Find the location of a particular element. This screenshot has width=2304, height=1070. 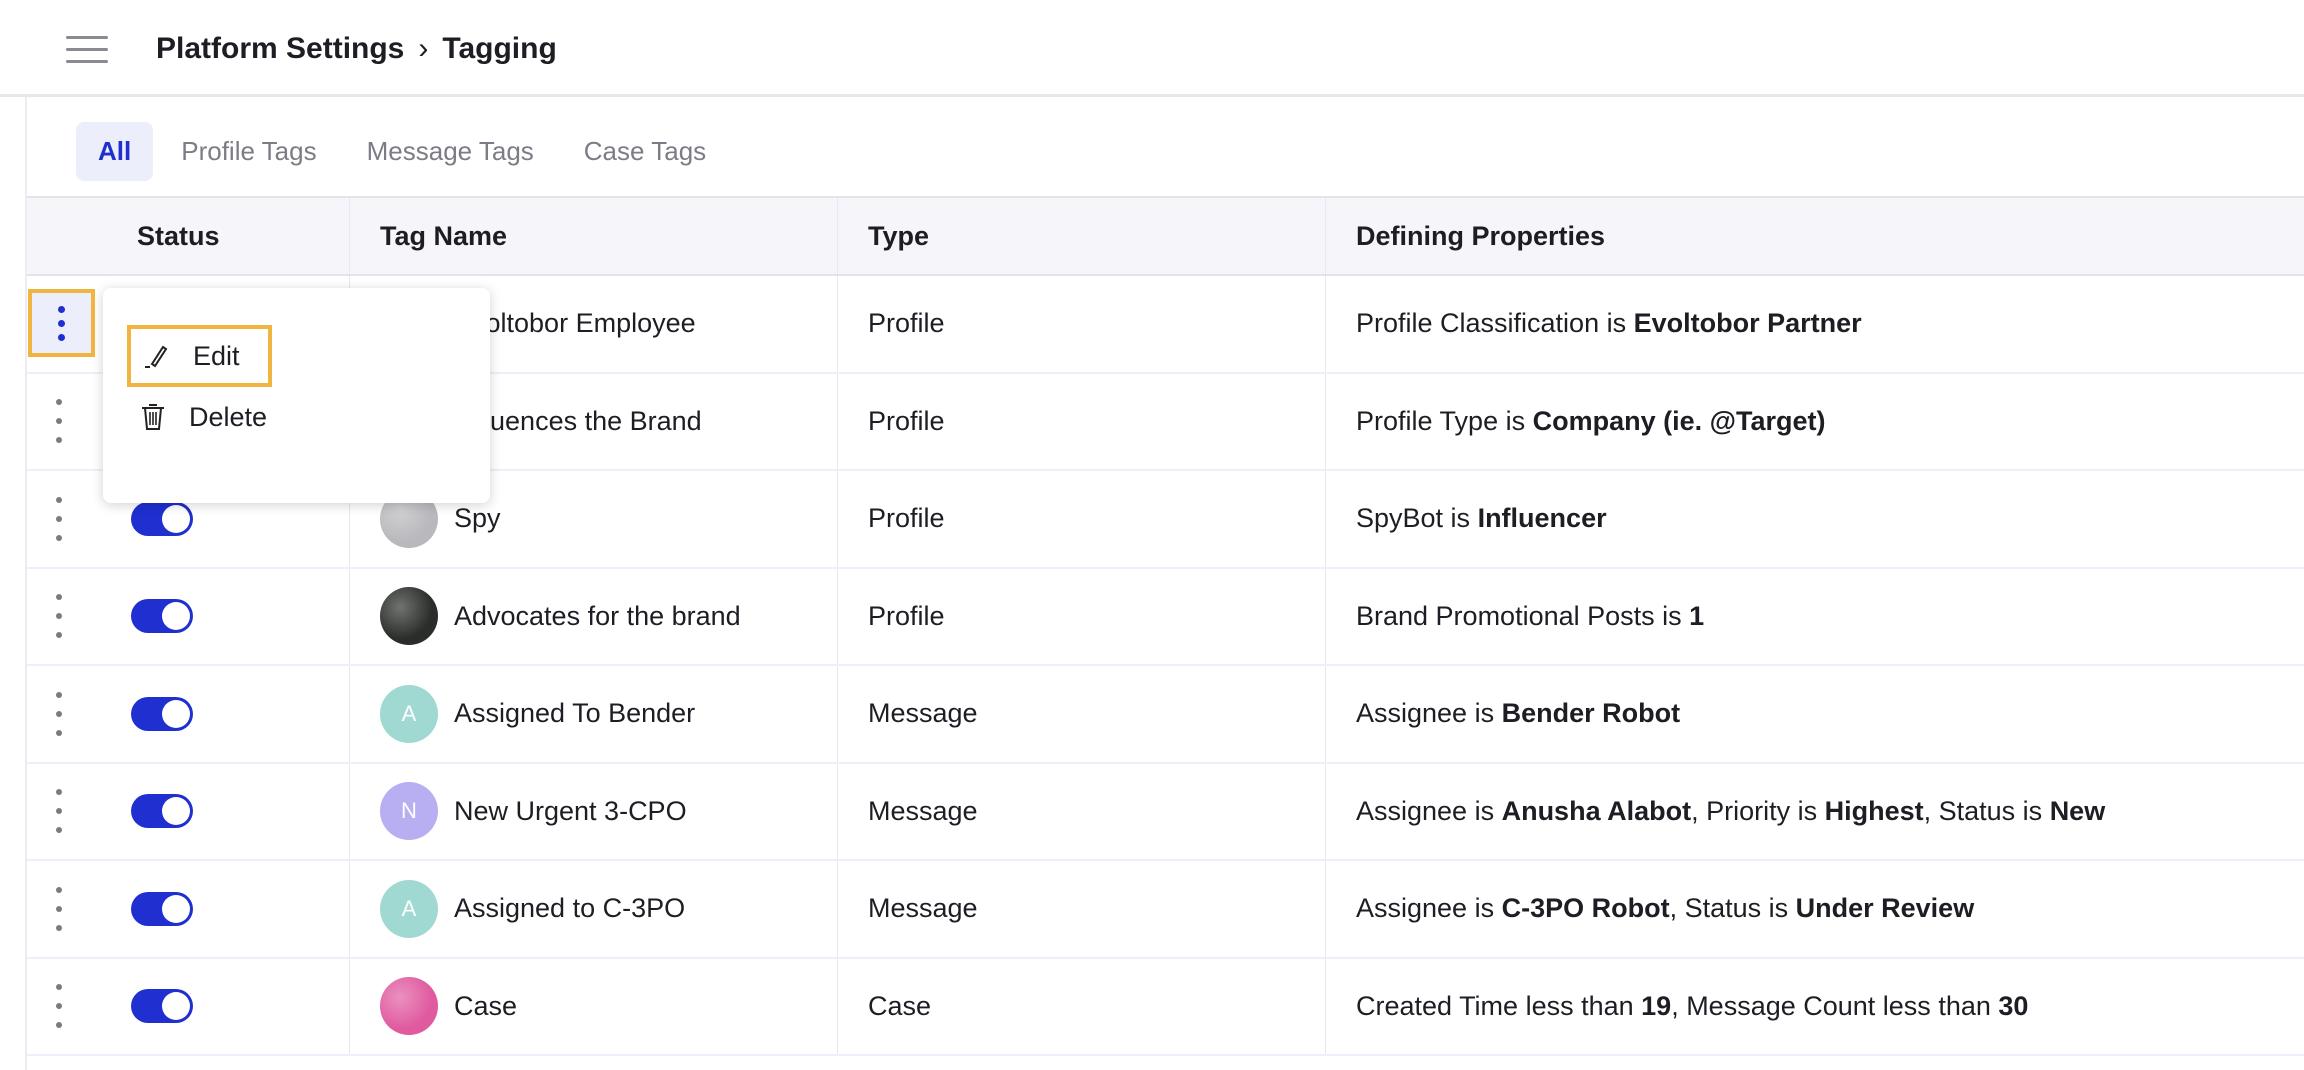

tab-profile-tags: Profile Tags is located at coordinates (248, 151).